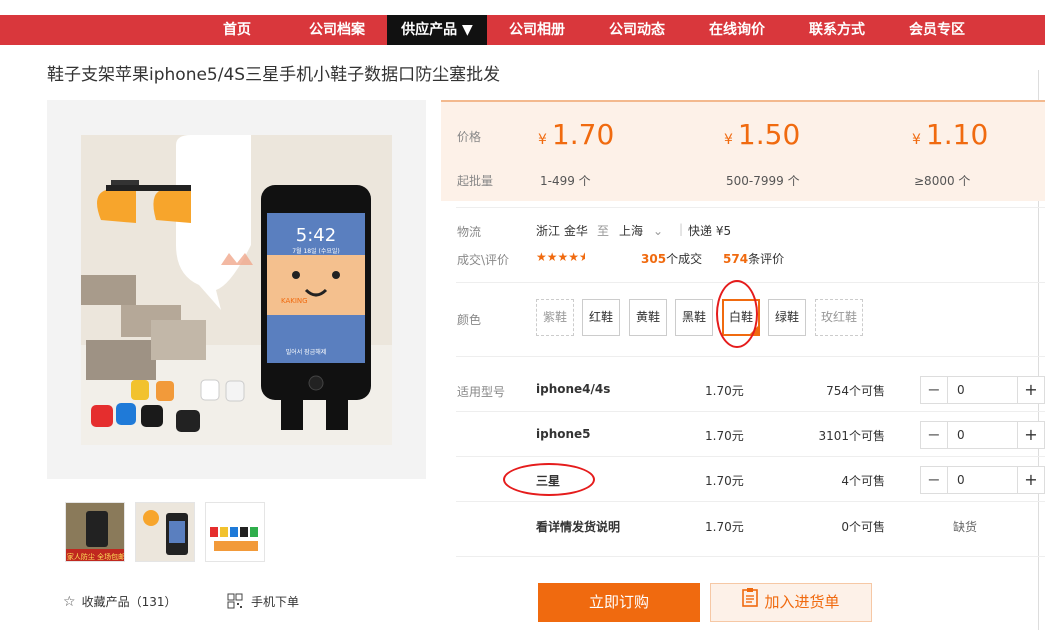  Describe the element at coordinates (763, 181) in the screenshot. I see `qty-tier-2: 500-7999 个` at that location.